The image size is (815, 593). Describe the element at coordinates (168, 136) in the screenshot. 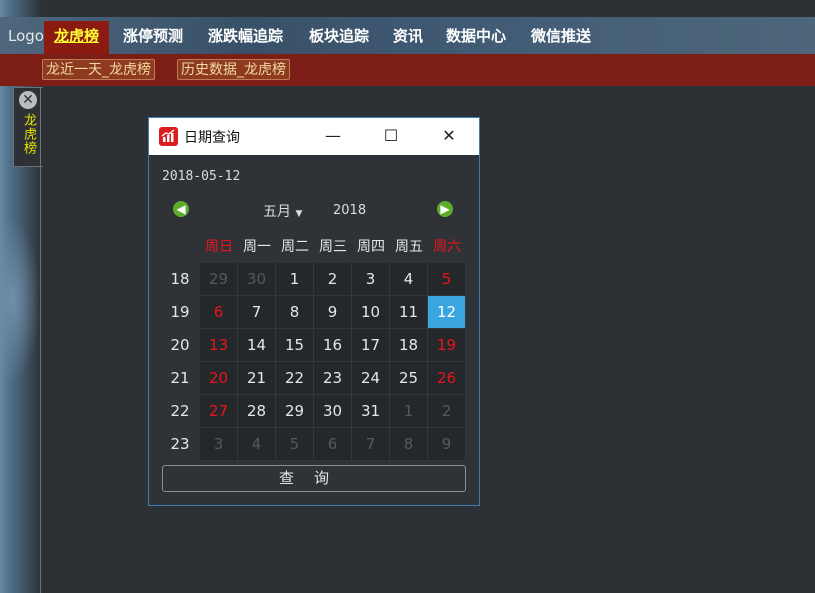

I see `chart-app-icon` at that location.